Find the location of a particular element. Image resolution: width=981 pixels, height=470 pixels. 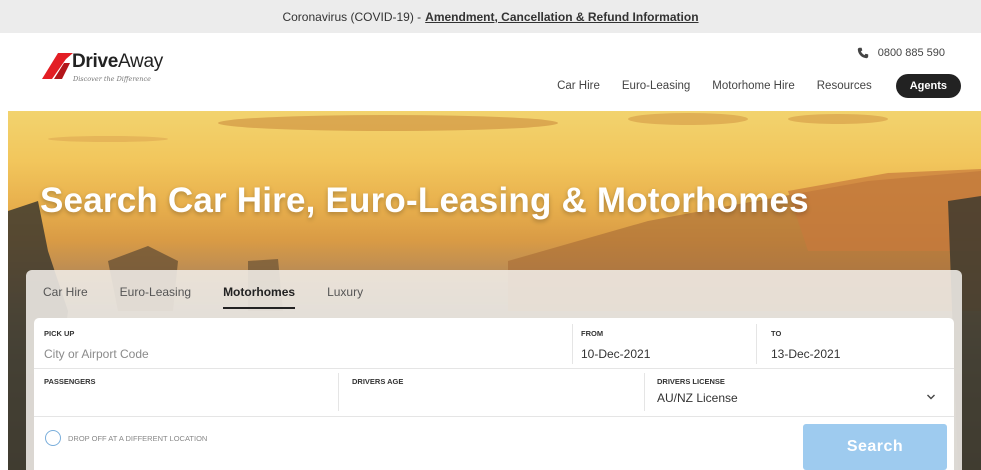

logo-mark is located at coordinates (57, 66).